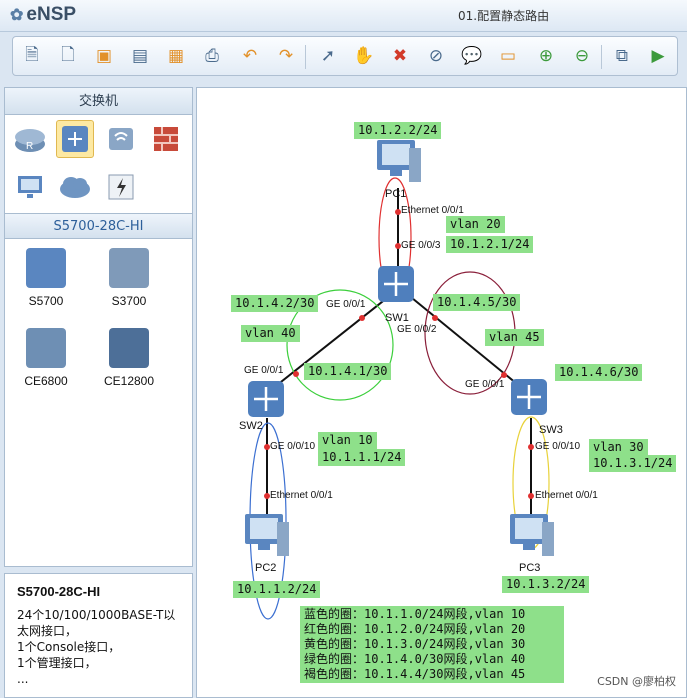  What do you see at coordinates (129, 301) in the screenshot?
I see `model-label: S3700` at bounding box center [129, 301].